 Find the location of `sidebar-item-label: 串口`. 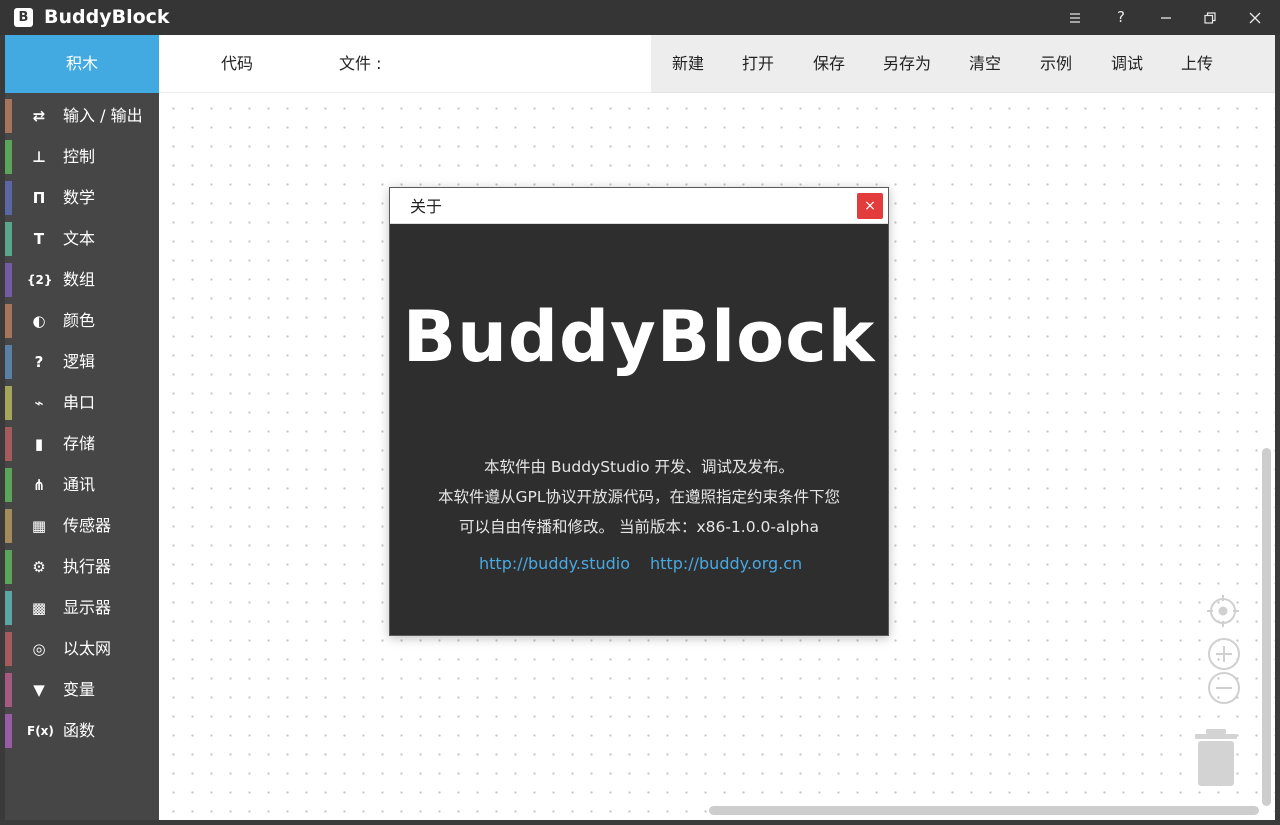

sidebar-item-label: 串口 is located at coordinates (79, 402).